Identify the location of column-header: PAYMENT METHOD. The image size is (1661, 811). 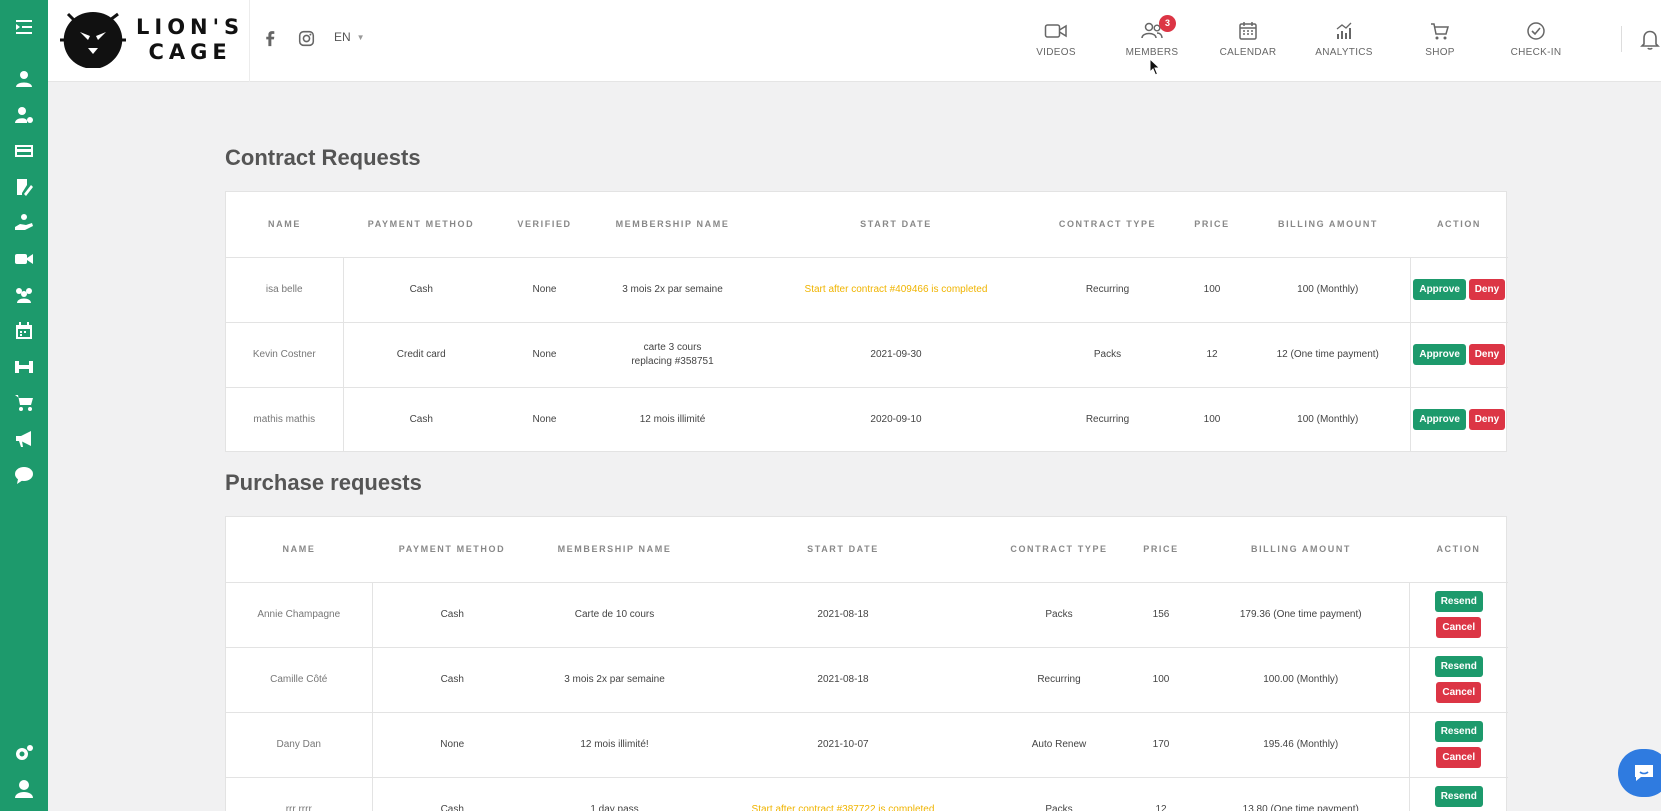
(452, 550).